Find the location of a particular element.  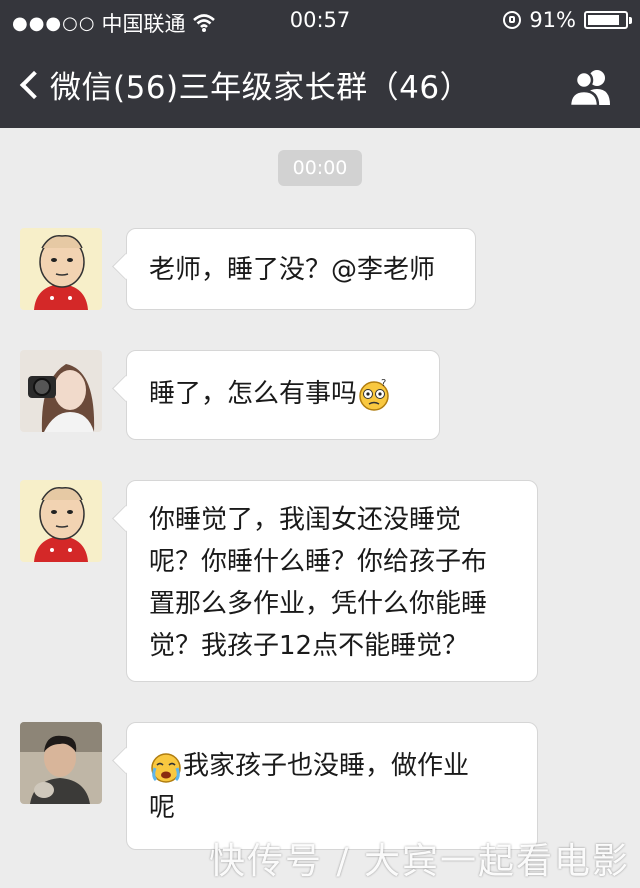

group-members-icon is located at coordinates (591, 87).